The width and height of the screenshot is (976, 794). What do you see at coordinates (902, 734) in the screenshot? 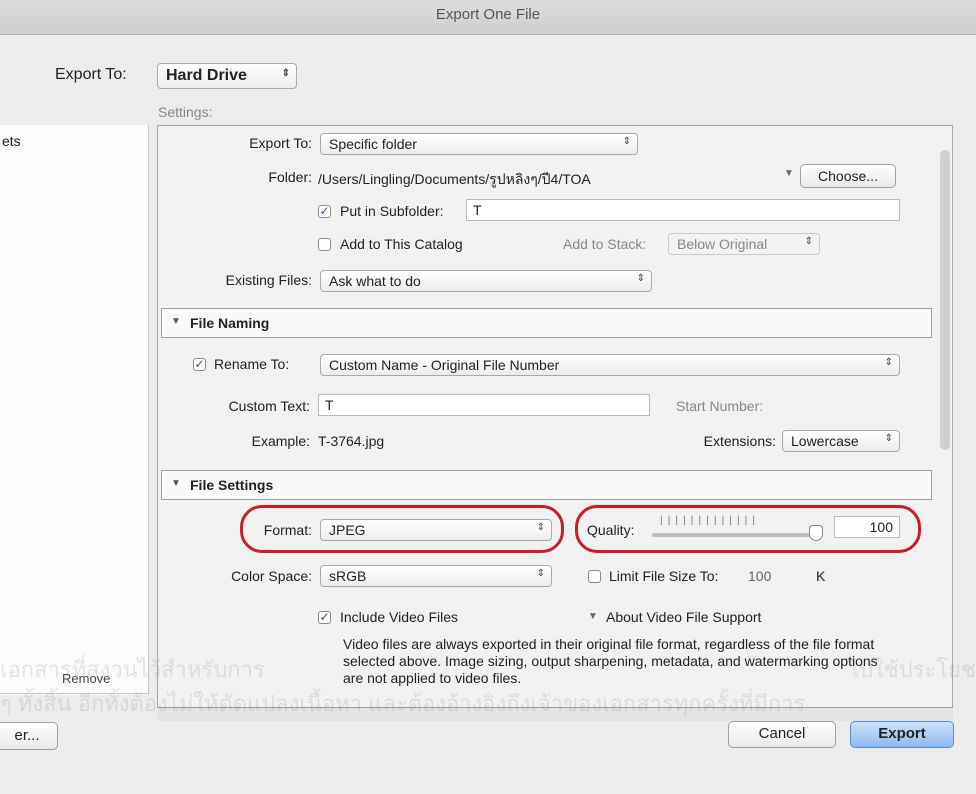
I see `export-button: Export` at bounding box center [902, 734].